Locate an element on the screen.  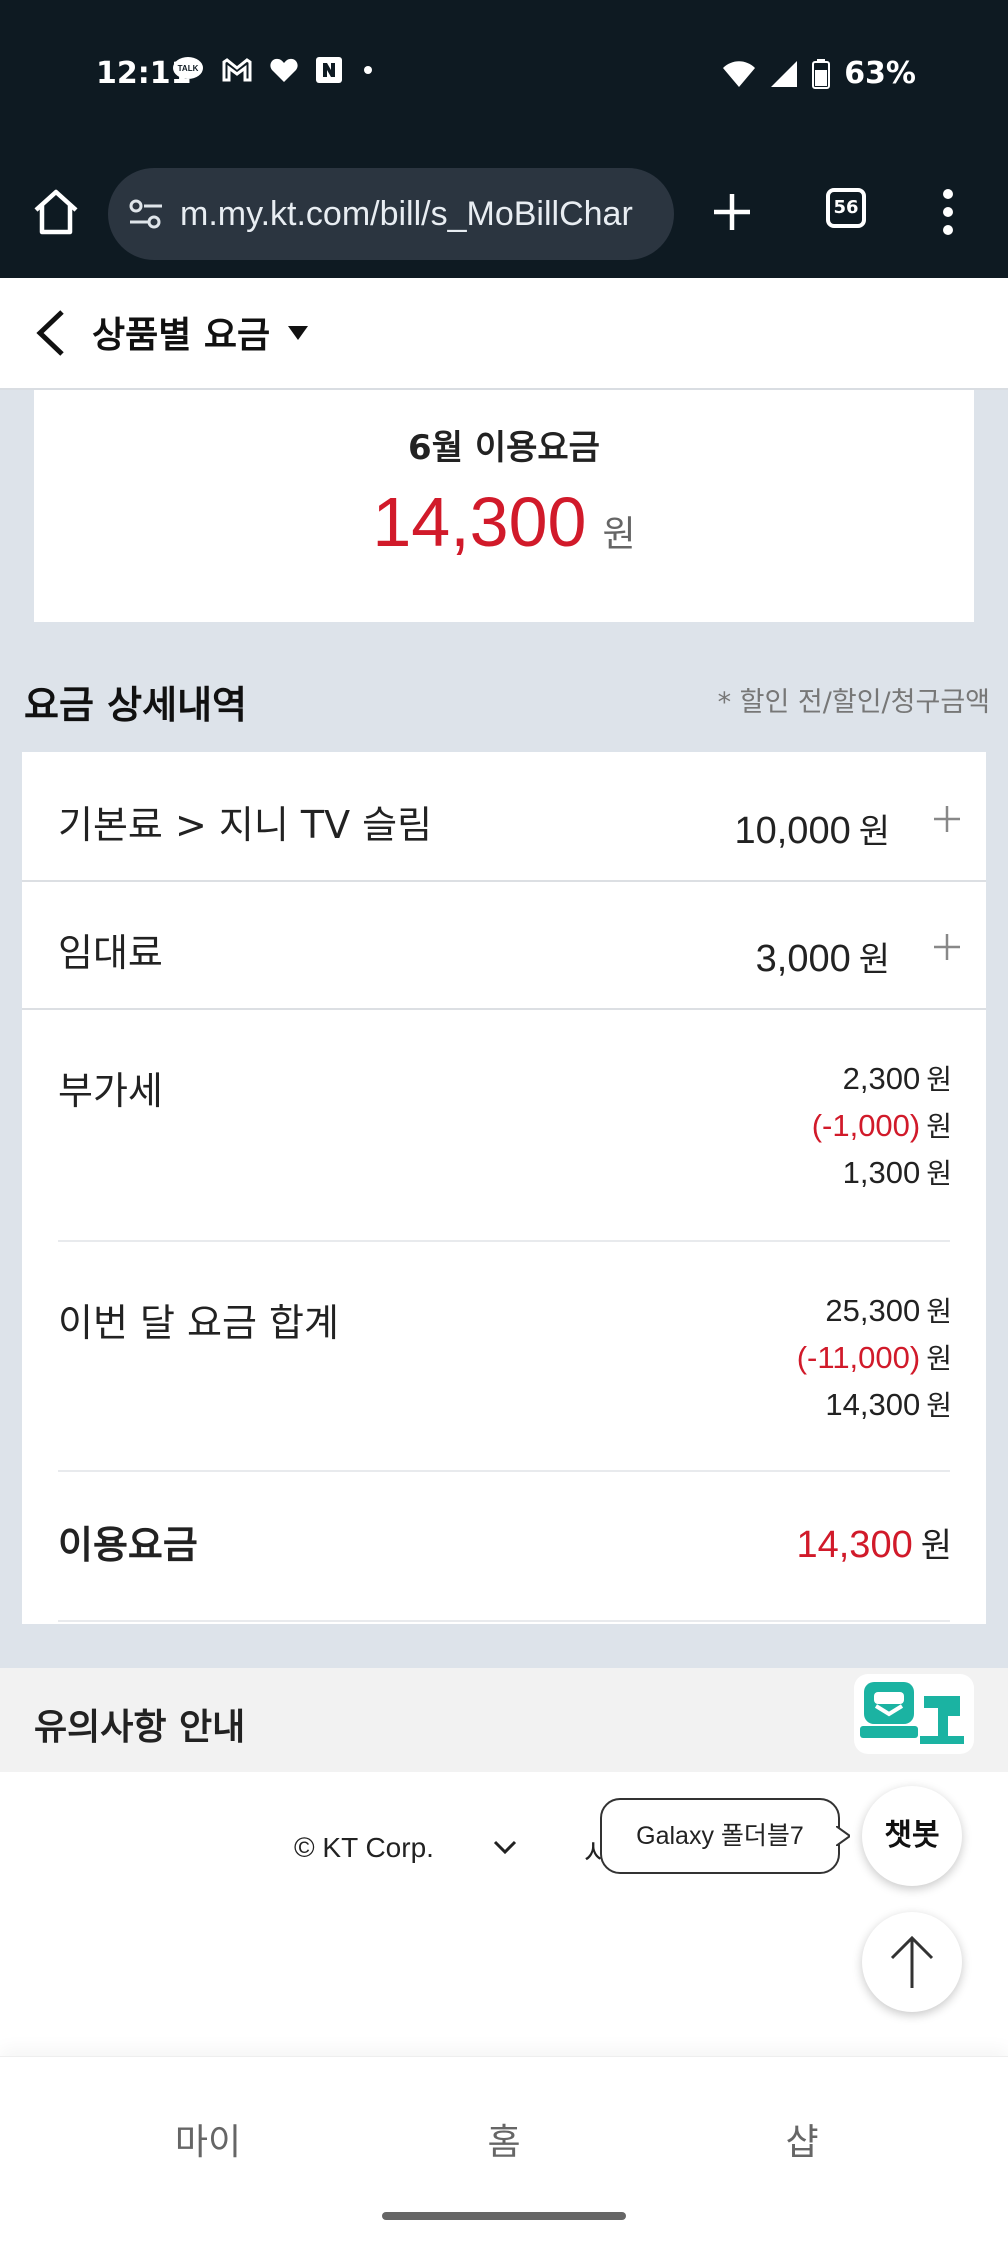
detail-row-month-total: 이번 달 요금 합계 25,300 원 (-11,000) 원 14,300 원 is located at coordinates (504, 1355).